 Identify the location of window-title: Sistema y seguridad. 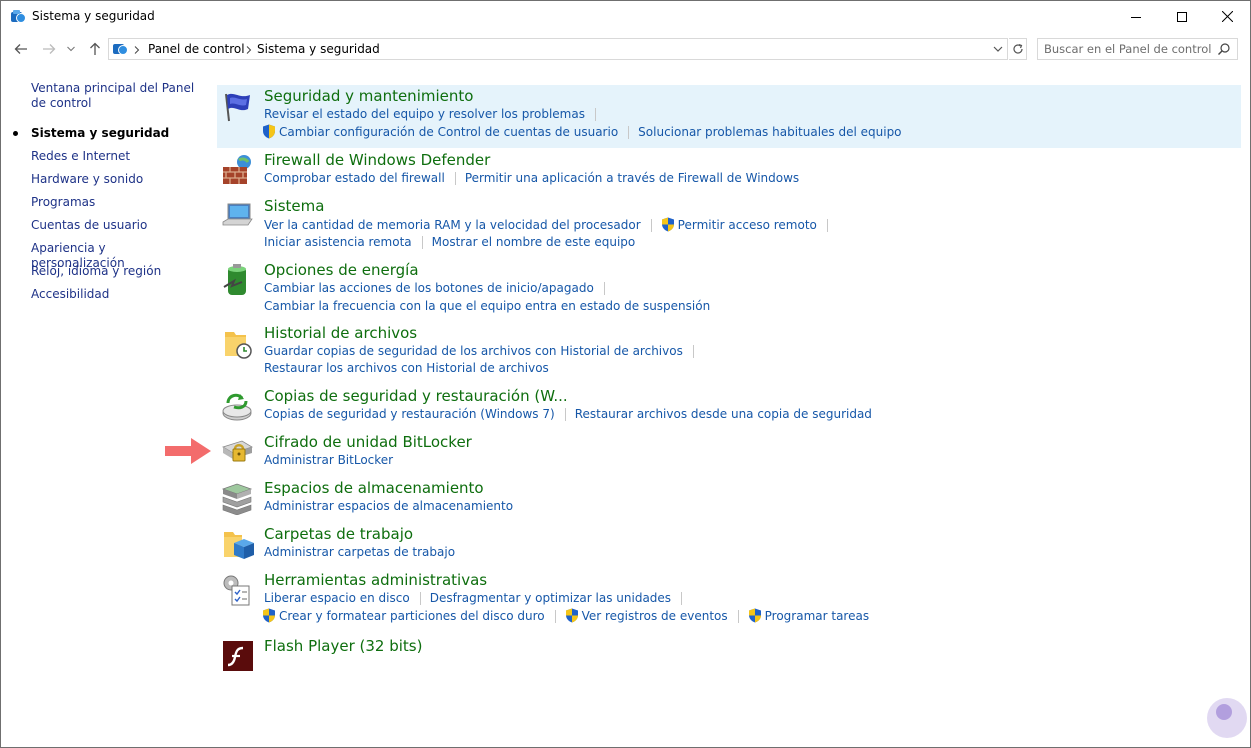
(93, 16).